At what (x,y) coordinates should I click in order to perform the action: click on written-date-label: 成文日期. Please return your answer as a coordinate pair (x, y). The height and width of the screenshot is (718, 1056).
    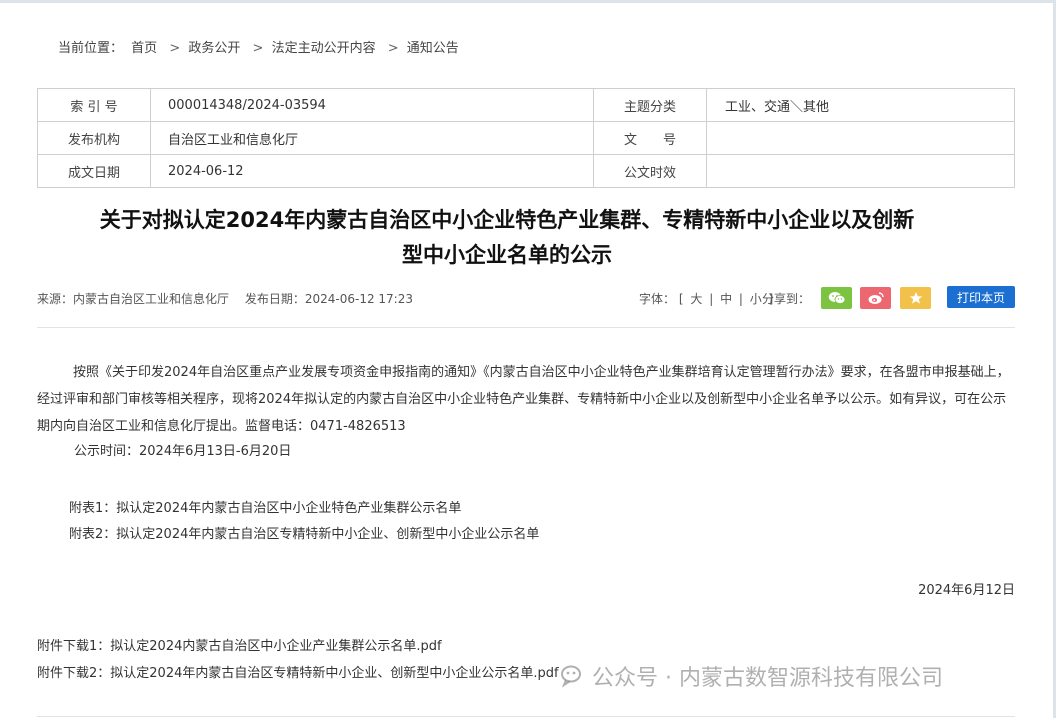
    Looking at the image, I should click on (94, 171).